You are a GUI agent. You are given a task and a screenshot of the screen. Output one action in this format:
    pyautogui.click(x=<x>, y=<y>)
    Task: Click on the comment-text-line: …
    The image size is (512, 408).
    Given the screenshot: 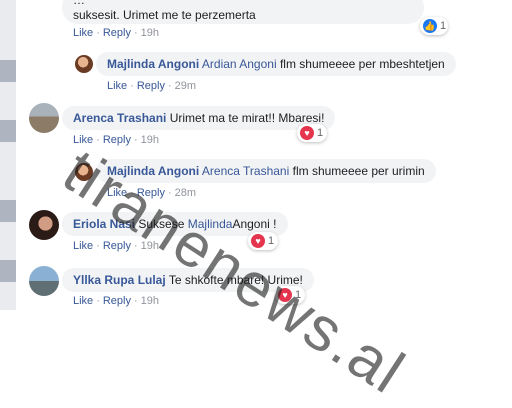 What is the action you would take?
    pyautogui.click(x=79, y=3)
    